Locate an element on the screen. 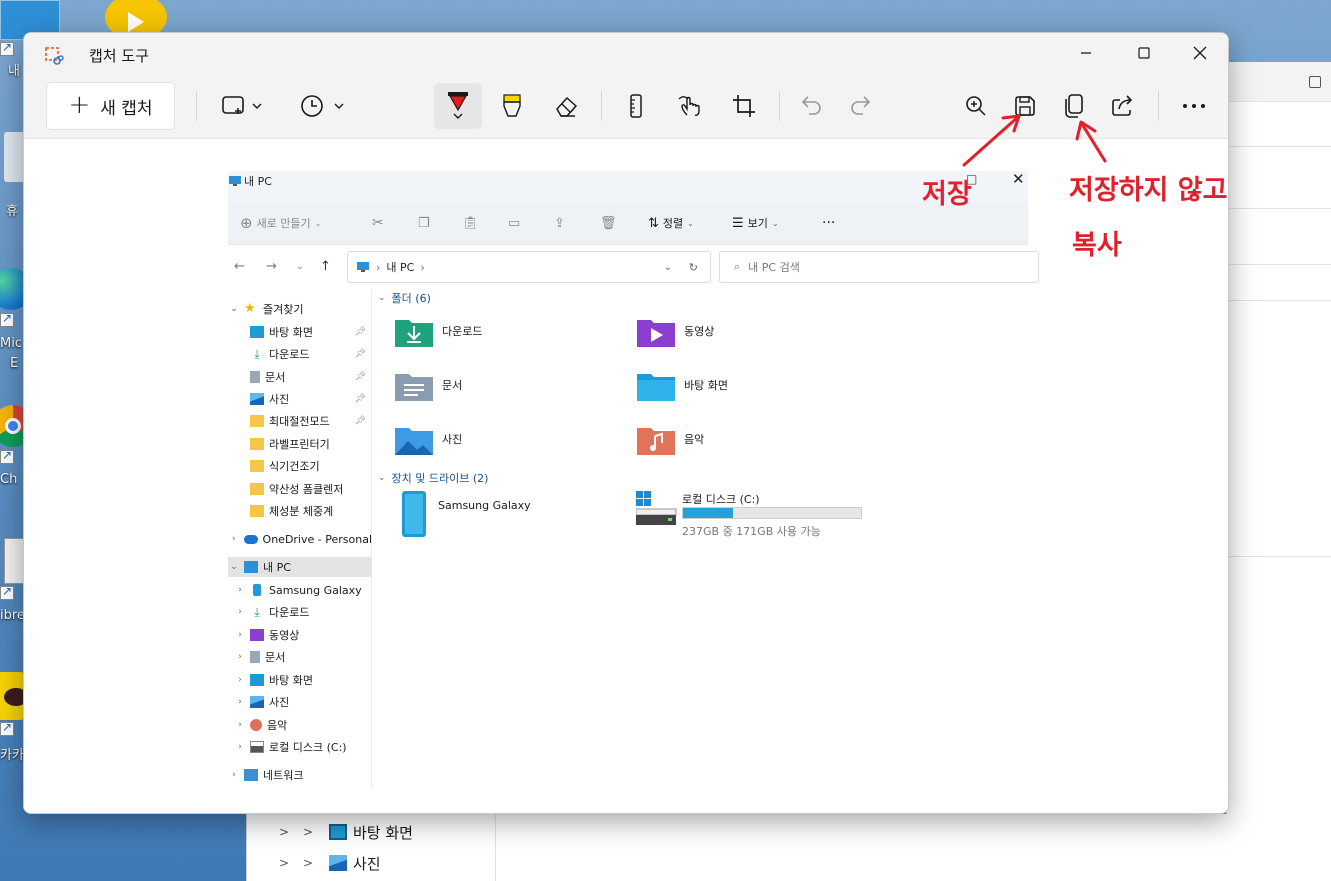  tree-label: 로컬 디스크 (C:) is located at coordinates (308, 747).